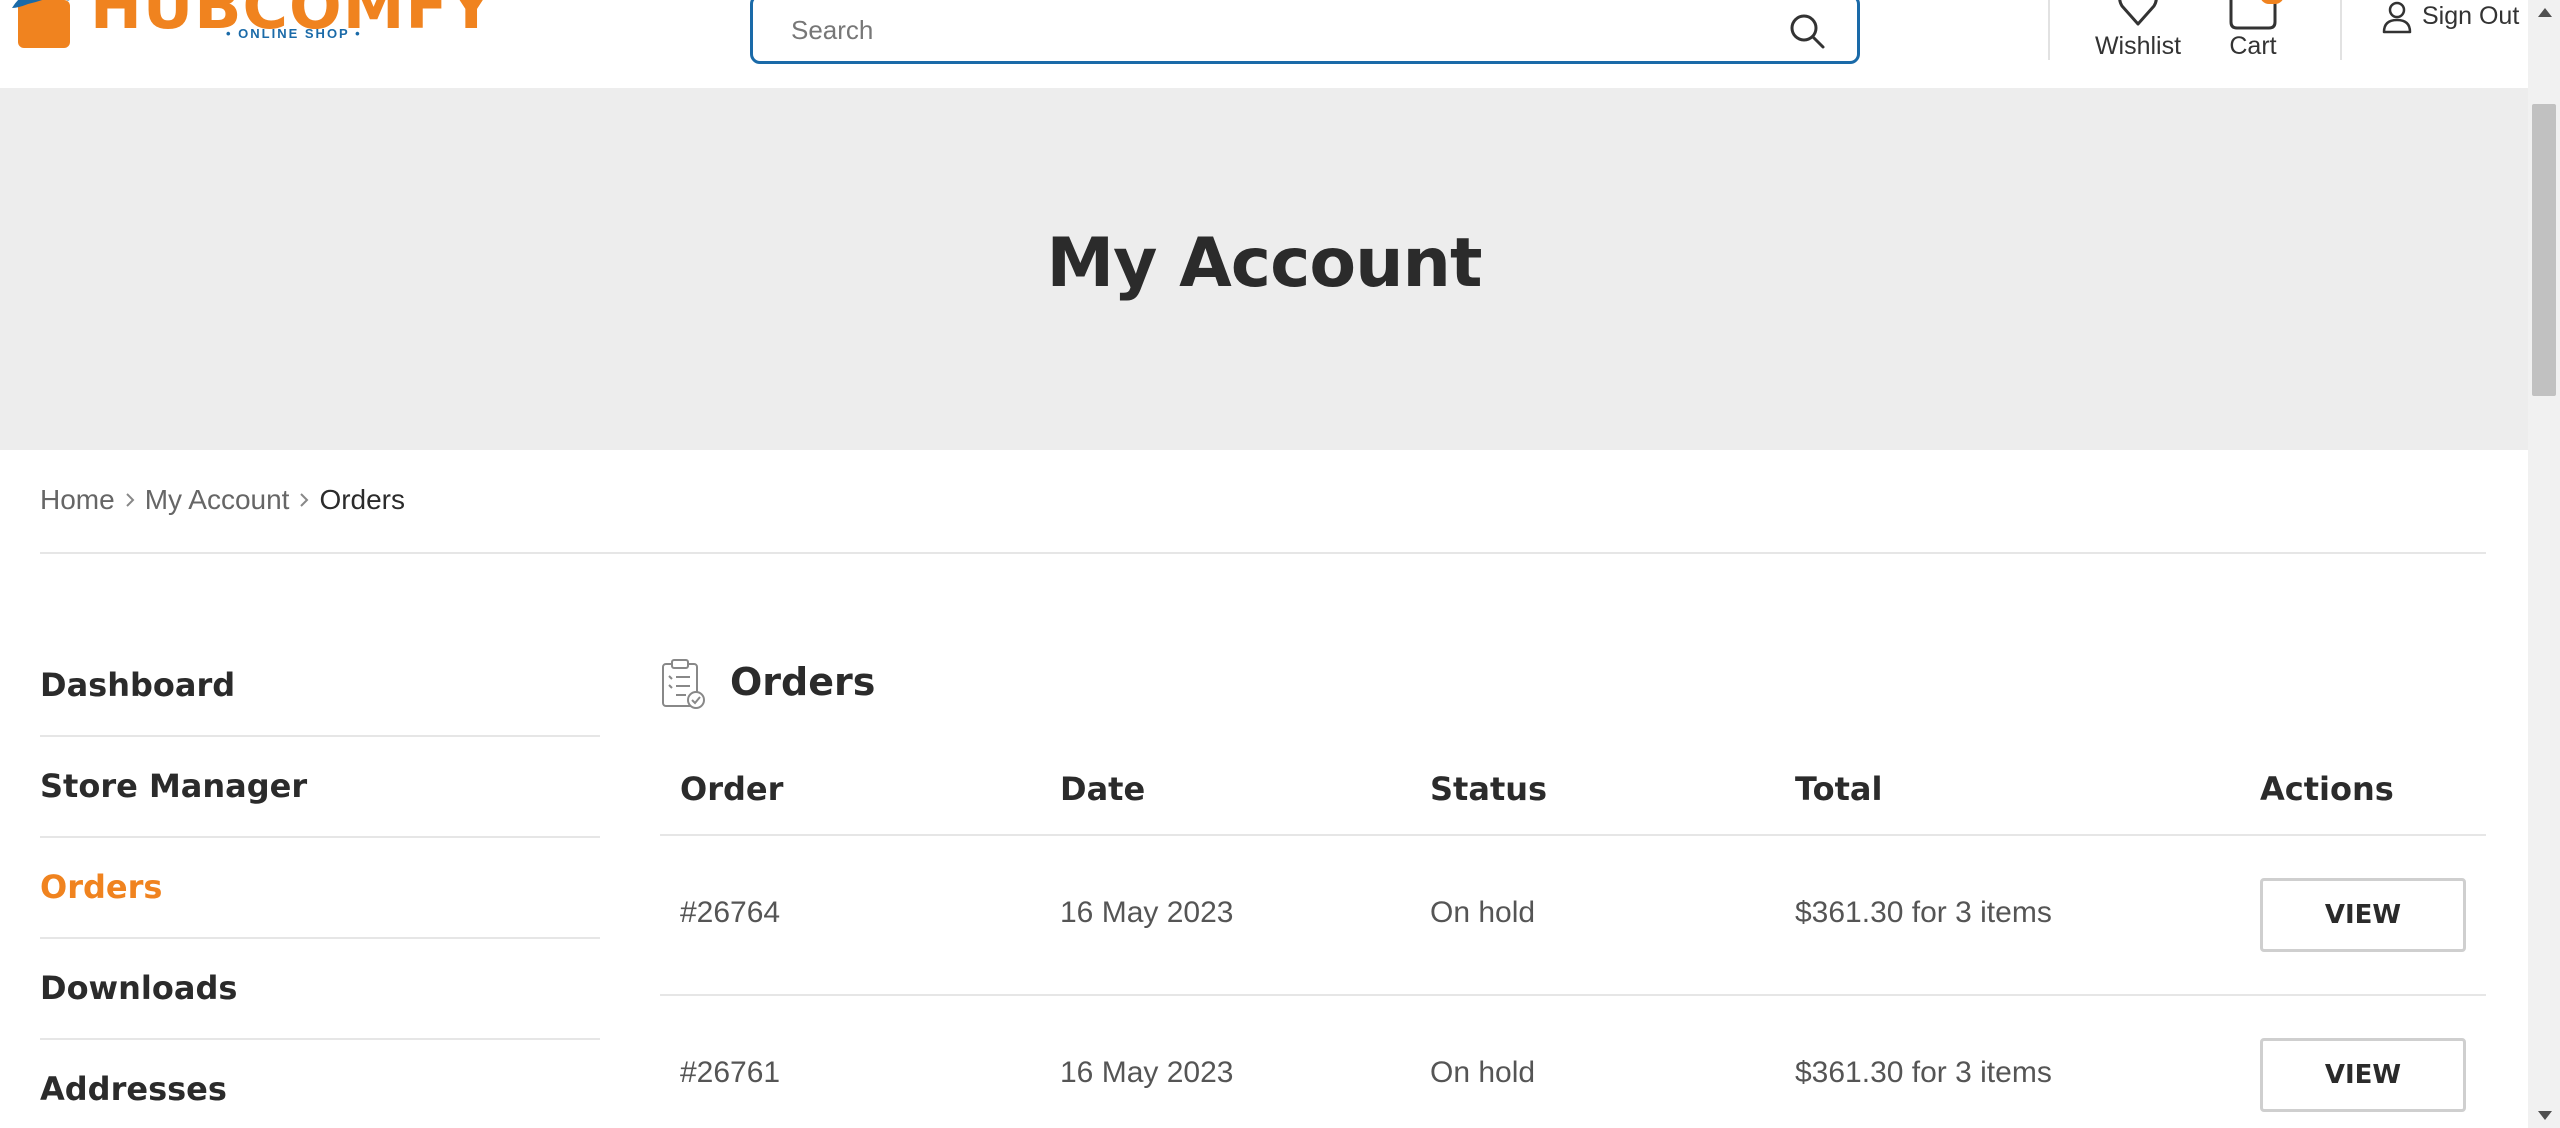 The width and height of the screenshot is (2560, 1128). What do you see at coordinates (1103, 789) in the screenshot?
I see `column-header-date: Date` at bounding box center [1103, 789].